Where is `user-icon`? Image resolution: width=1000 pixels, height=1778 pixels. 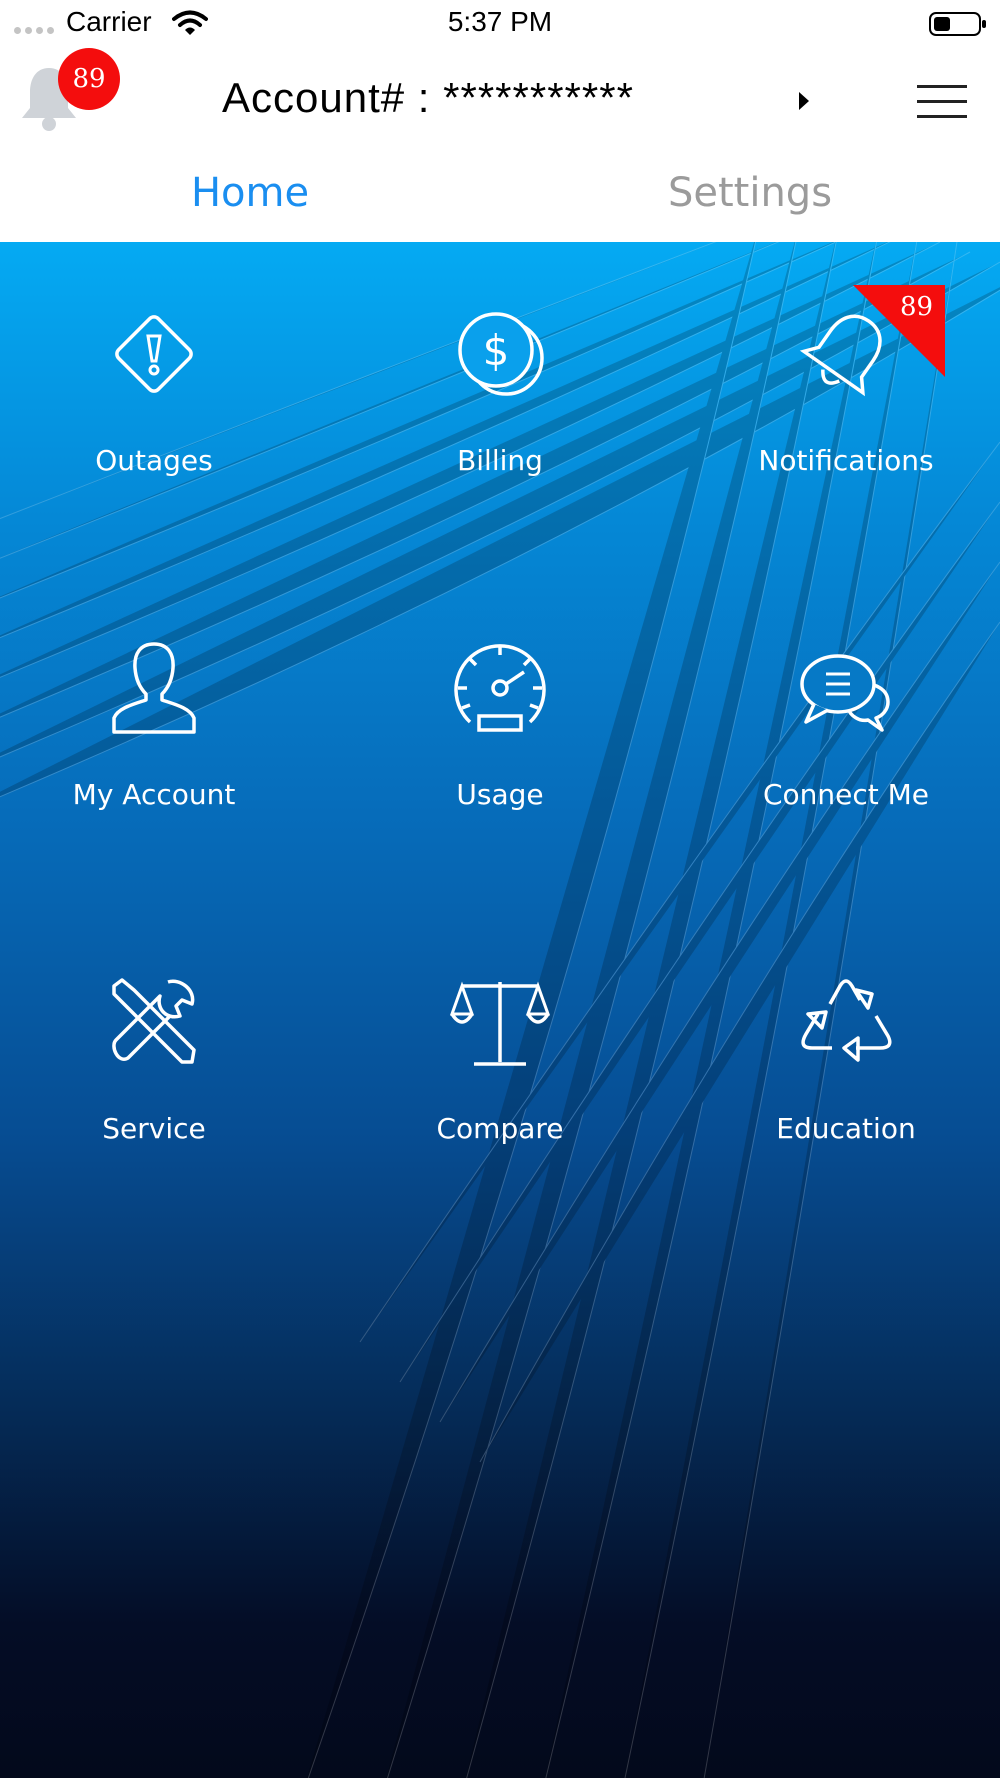 user-icon is located at coordinates (154, 688).